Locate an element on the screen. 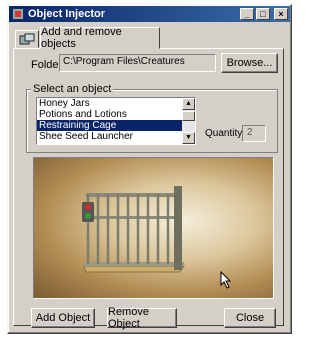 This screenshot has width=320, height=338. objects-icon is located at coordinates (27, 39).